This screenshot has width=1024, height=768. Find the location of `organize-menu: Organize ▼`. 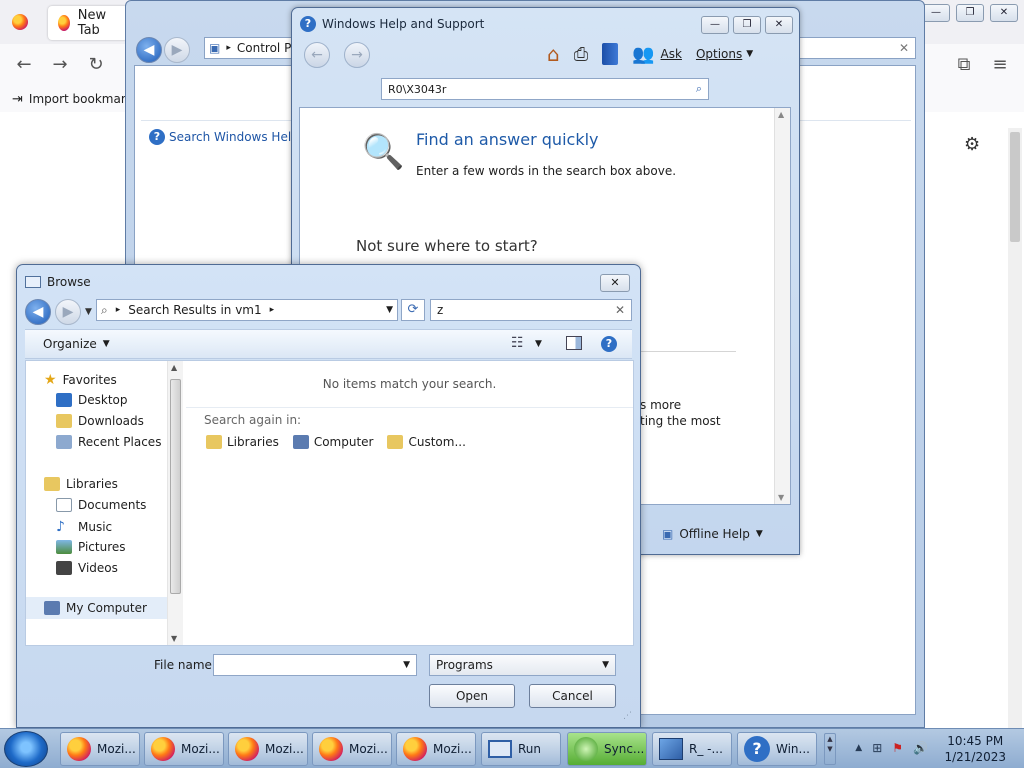

organize-menu: Organize ▼ is located at coordinates (76, 344).